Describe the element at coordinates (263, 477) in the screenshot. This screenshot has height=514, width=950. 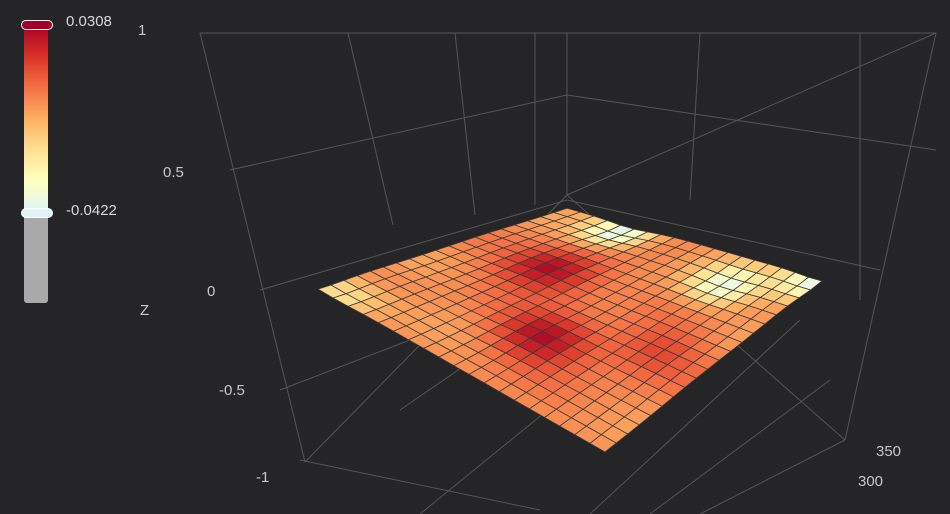
I see `z-tick-label: -1` at that location.